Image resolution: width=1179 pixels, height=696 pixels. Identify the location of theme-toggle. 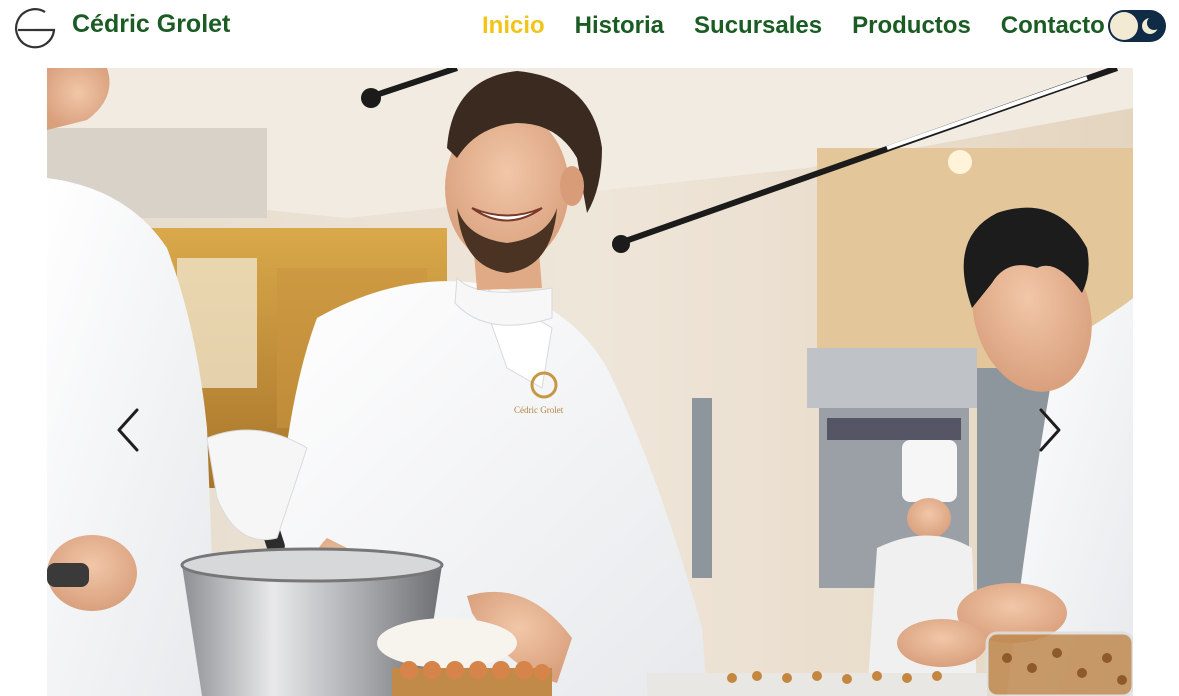
(1137, 26).